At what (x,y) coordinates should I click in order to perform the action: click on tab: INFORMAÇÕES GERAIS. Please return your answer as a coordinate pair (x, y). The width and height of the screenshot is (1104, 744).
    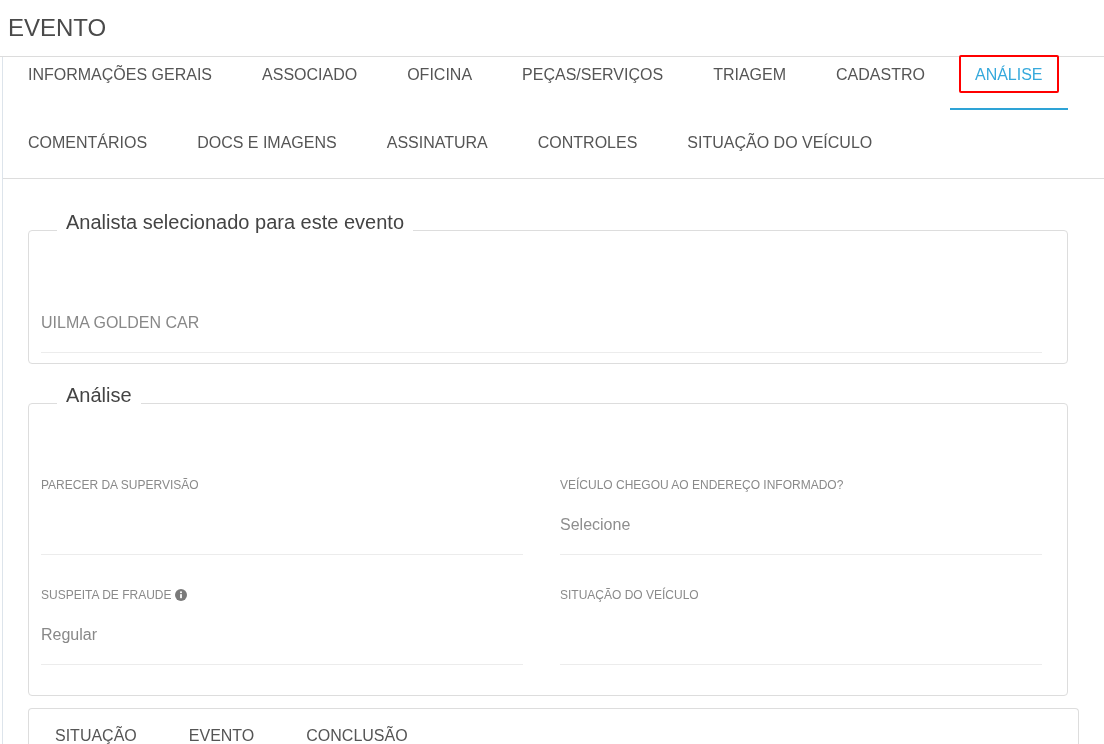
    Looking at the image, I should click on (120, 76).